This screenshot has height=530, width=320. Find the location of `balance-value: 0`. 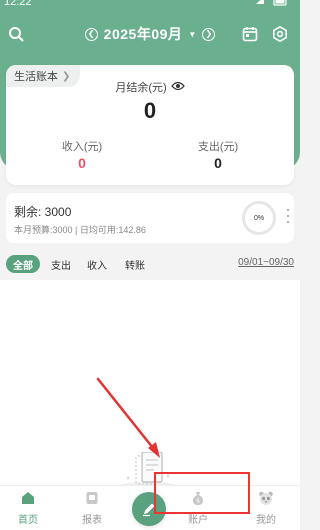

balance-value: 0 is located at coordinates (150, 110).